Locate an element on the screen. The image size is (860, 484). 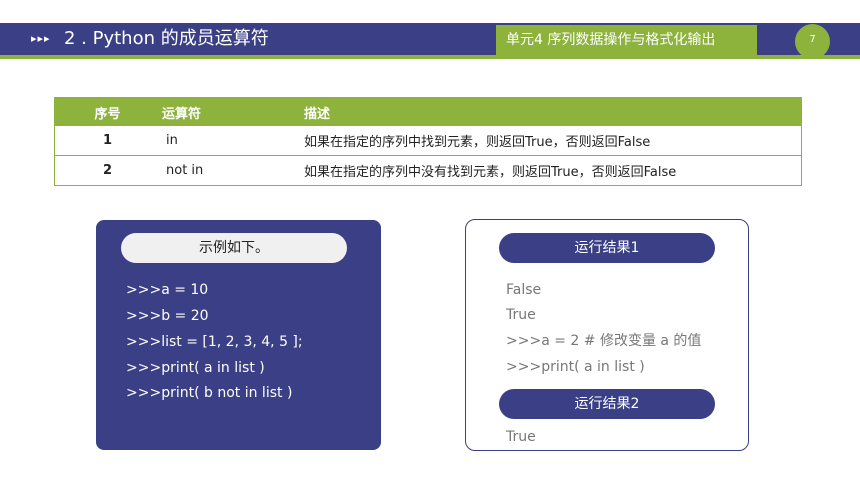
result-label-2: 运行结果2 is located at coordinates (607, 404).